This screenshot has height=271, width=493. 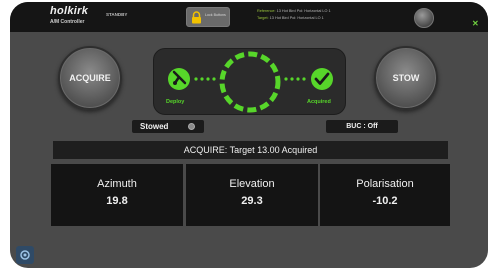 I want to click on stowed-status-dot, so click(x=191, y=126).